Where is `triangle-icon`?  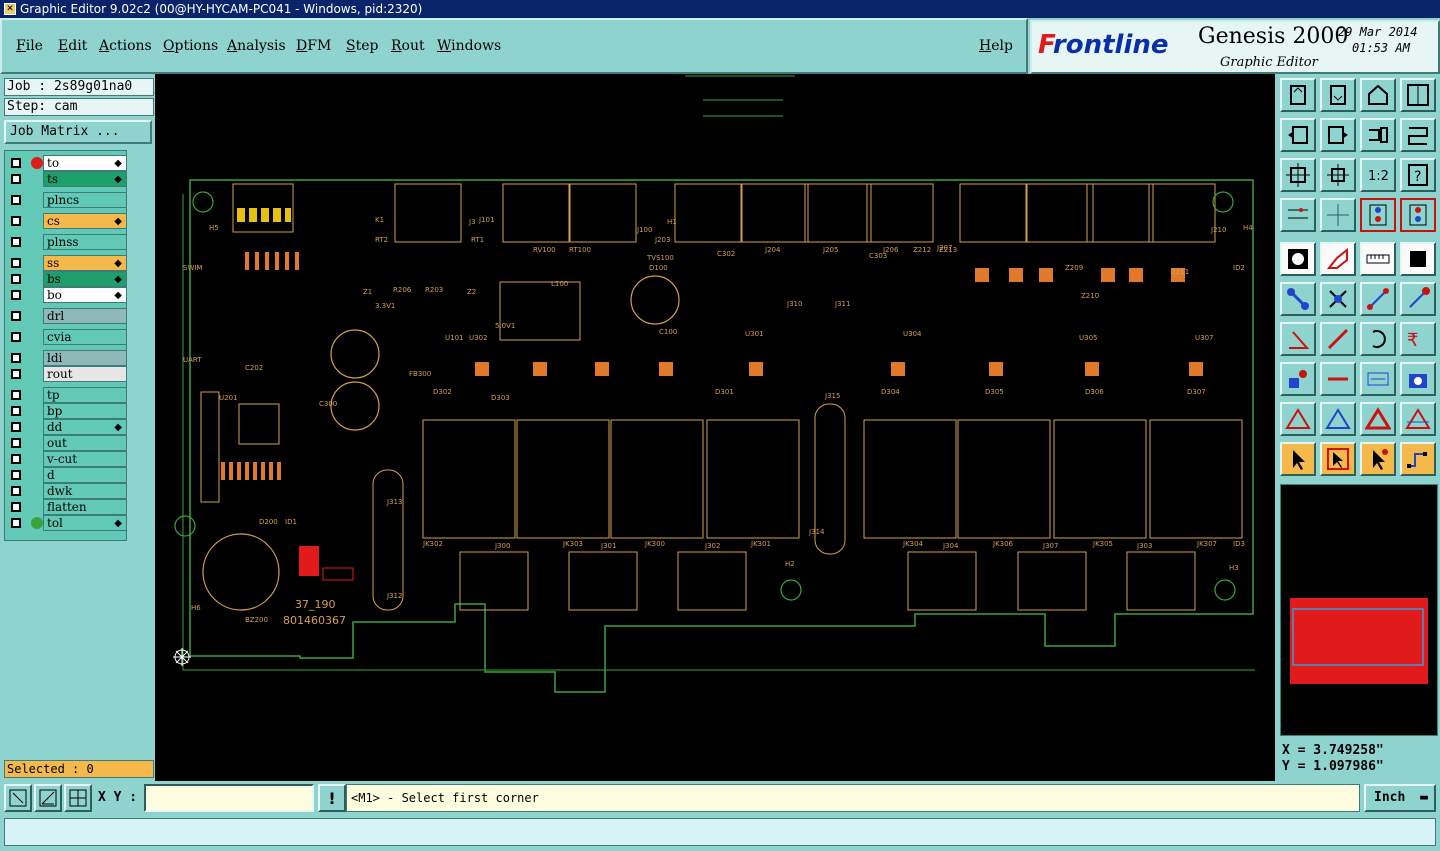
triangle-icon is located at coordinates (1298, 419).